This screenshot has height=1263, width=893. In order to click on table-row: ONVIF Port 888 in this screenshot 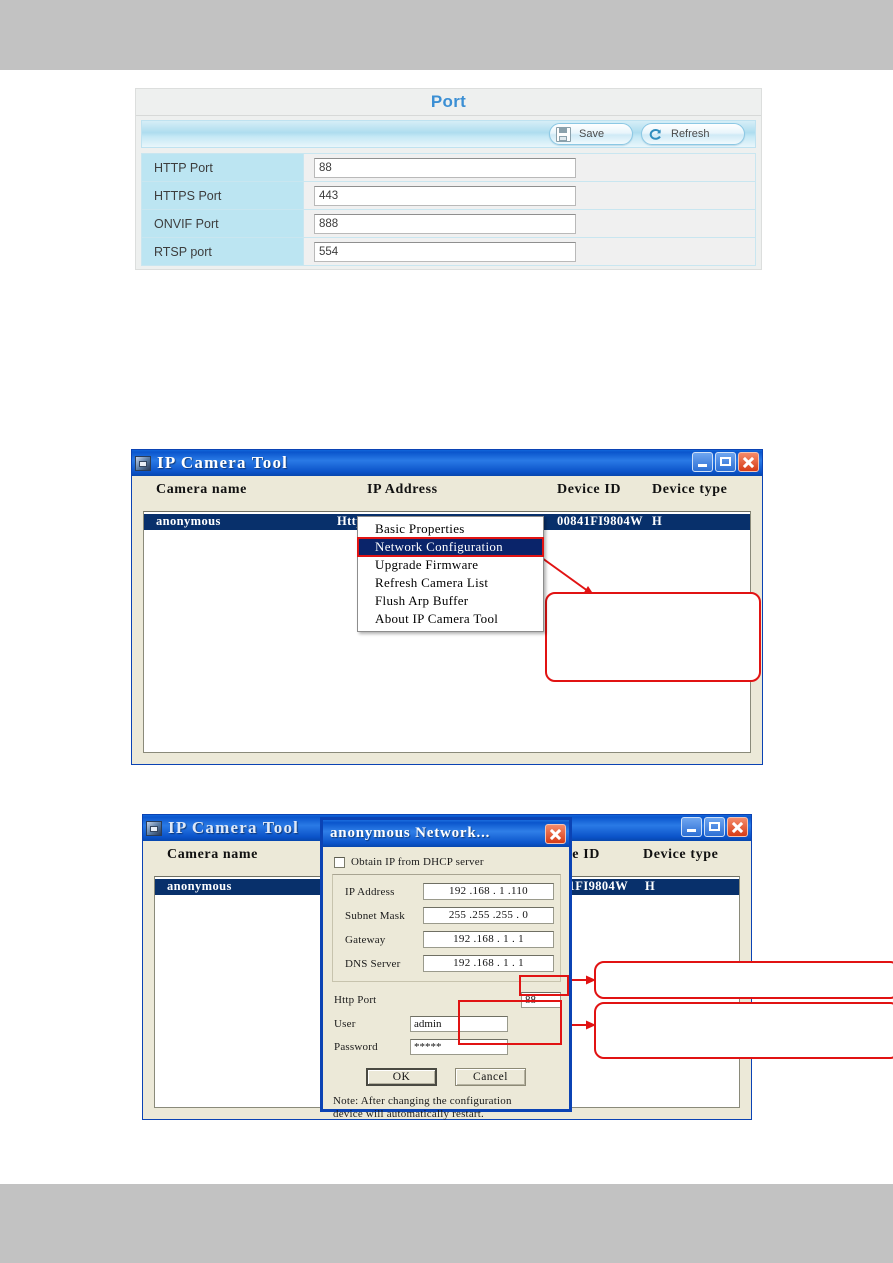, I will do `click(448, 224)`.